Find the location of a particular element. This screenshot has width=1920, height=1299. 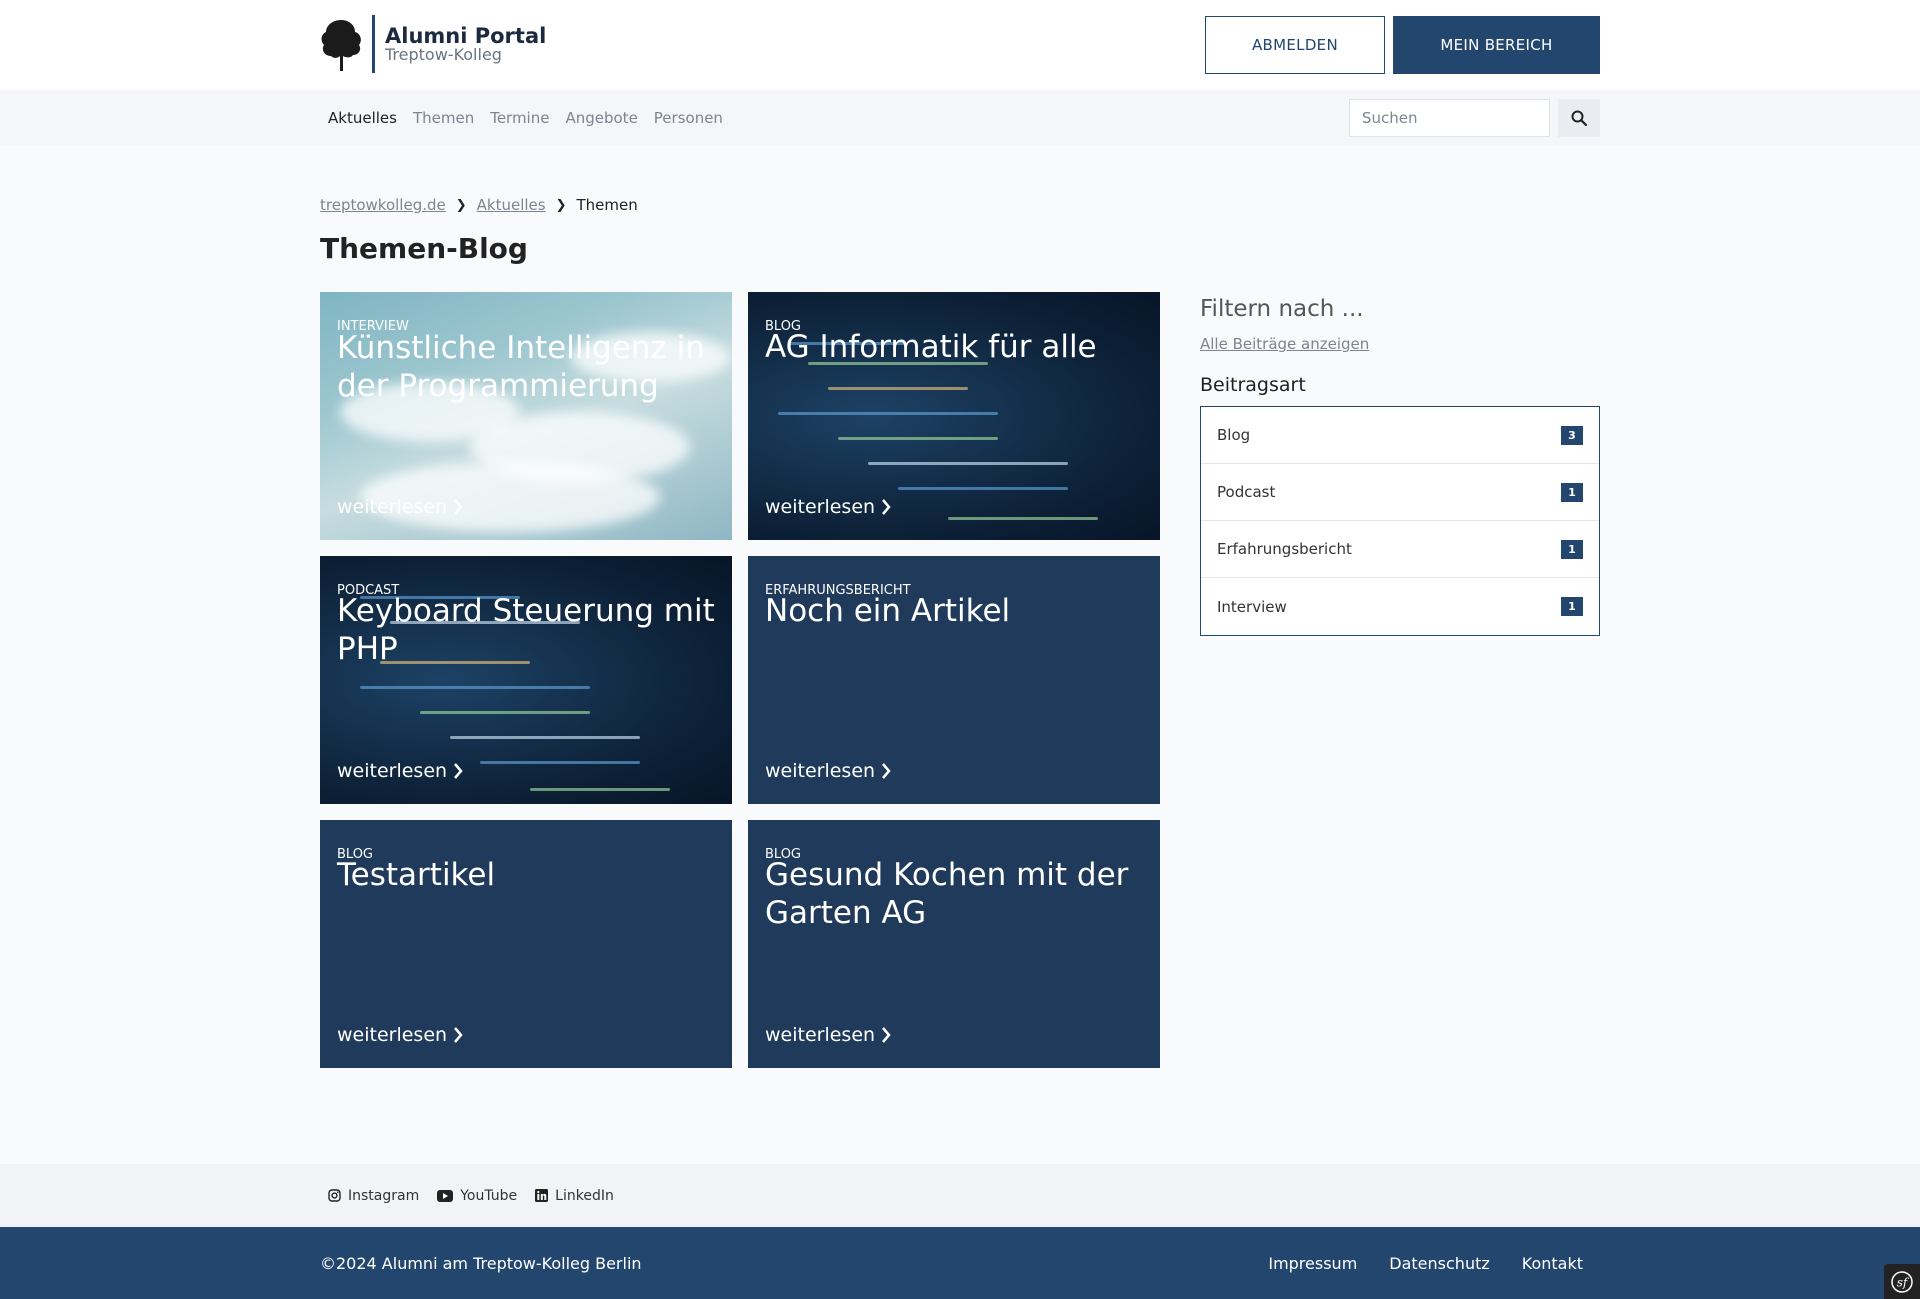

nav-item-termine: Termine is located at coordinates (519, 118).